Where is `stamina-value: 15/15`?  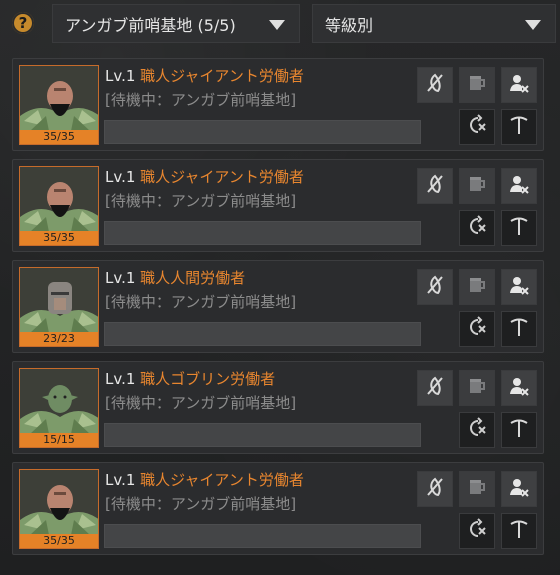
stamina-value: 15/15 is located at coordinates (59, 440).